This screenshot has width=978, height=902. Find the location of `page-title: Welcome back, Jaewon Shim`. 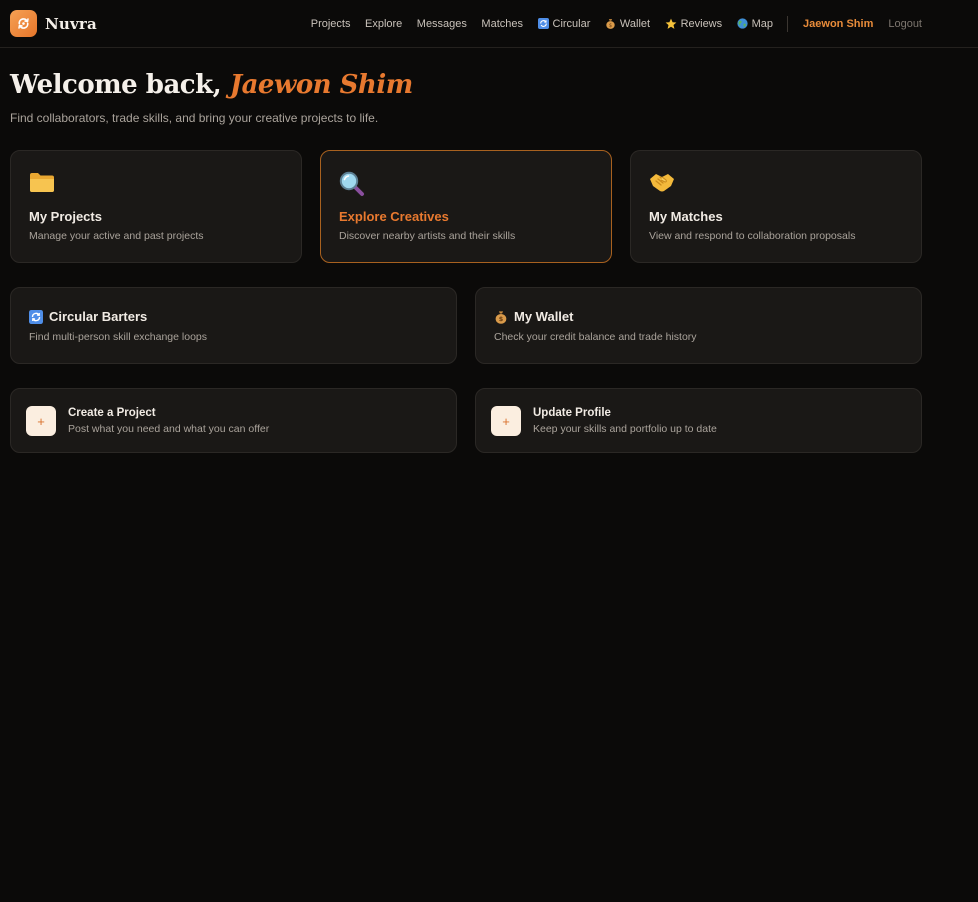

page-title: Welcome back, Jaewon Shim is located at coordinates (211, 85).